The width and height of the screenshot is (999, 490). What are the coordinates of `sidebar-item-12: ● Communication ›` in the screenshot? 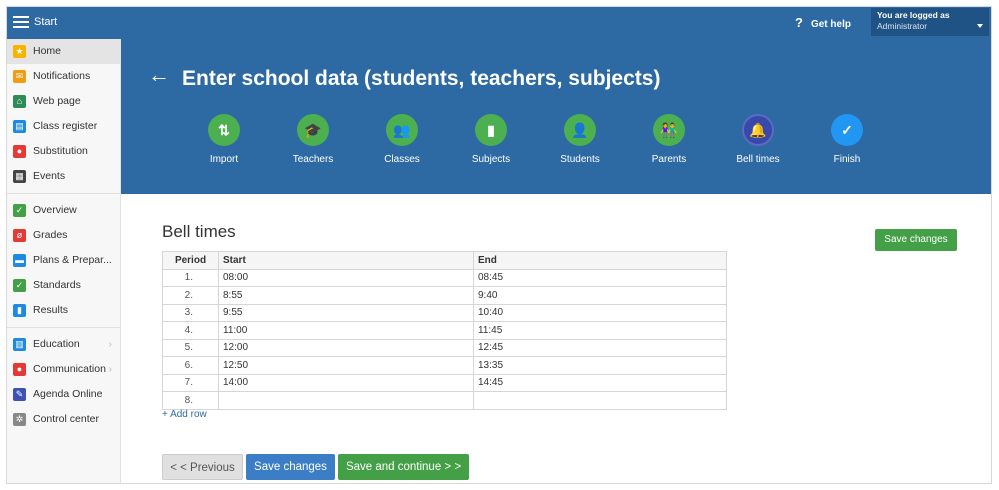 It's located at (63, 369).